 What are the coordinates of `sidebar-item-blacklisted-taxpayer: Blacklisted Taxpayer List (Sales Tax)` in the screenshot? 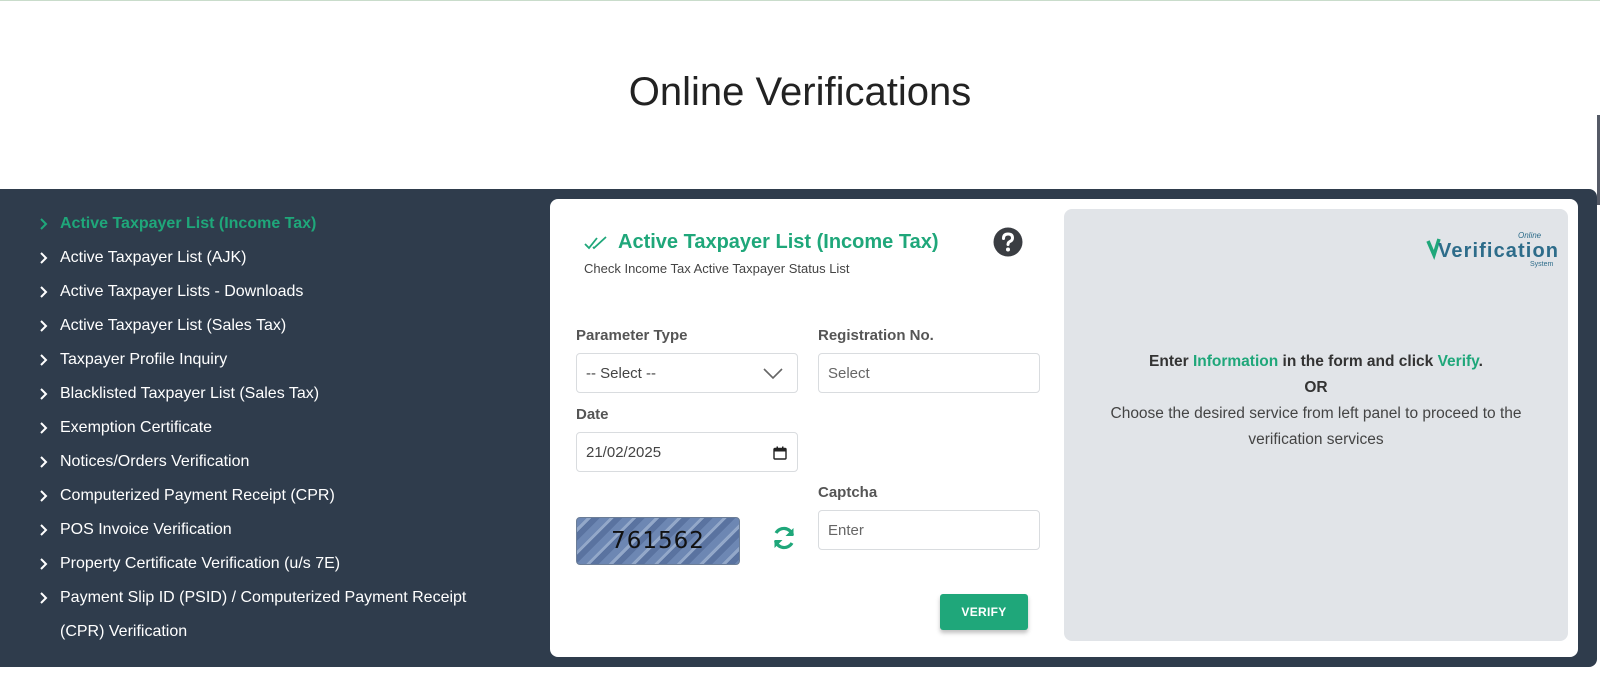 It's located at (288, 394).